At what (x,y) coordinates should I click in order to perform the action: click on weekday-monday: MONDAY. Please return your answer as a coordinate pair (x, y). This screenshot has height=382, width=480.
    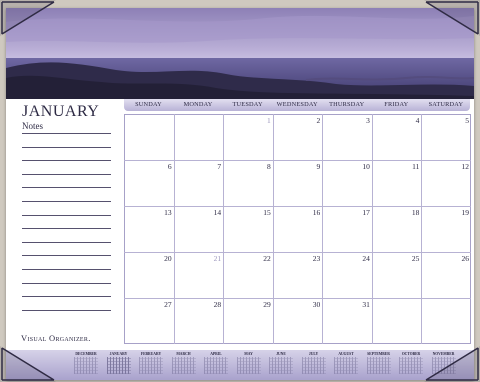
    Looking at the image, I should click on (198, 104).